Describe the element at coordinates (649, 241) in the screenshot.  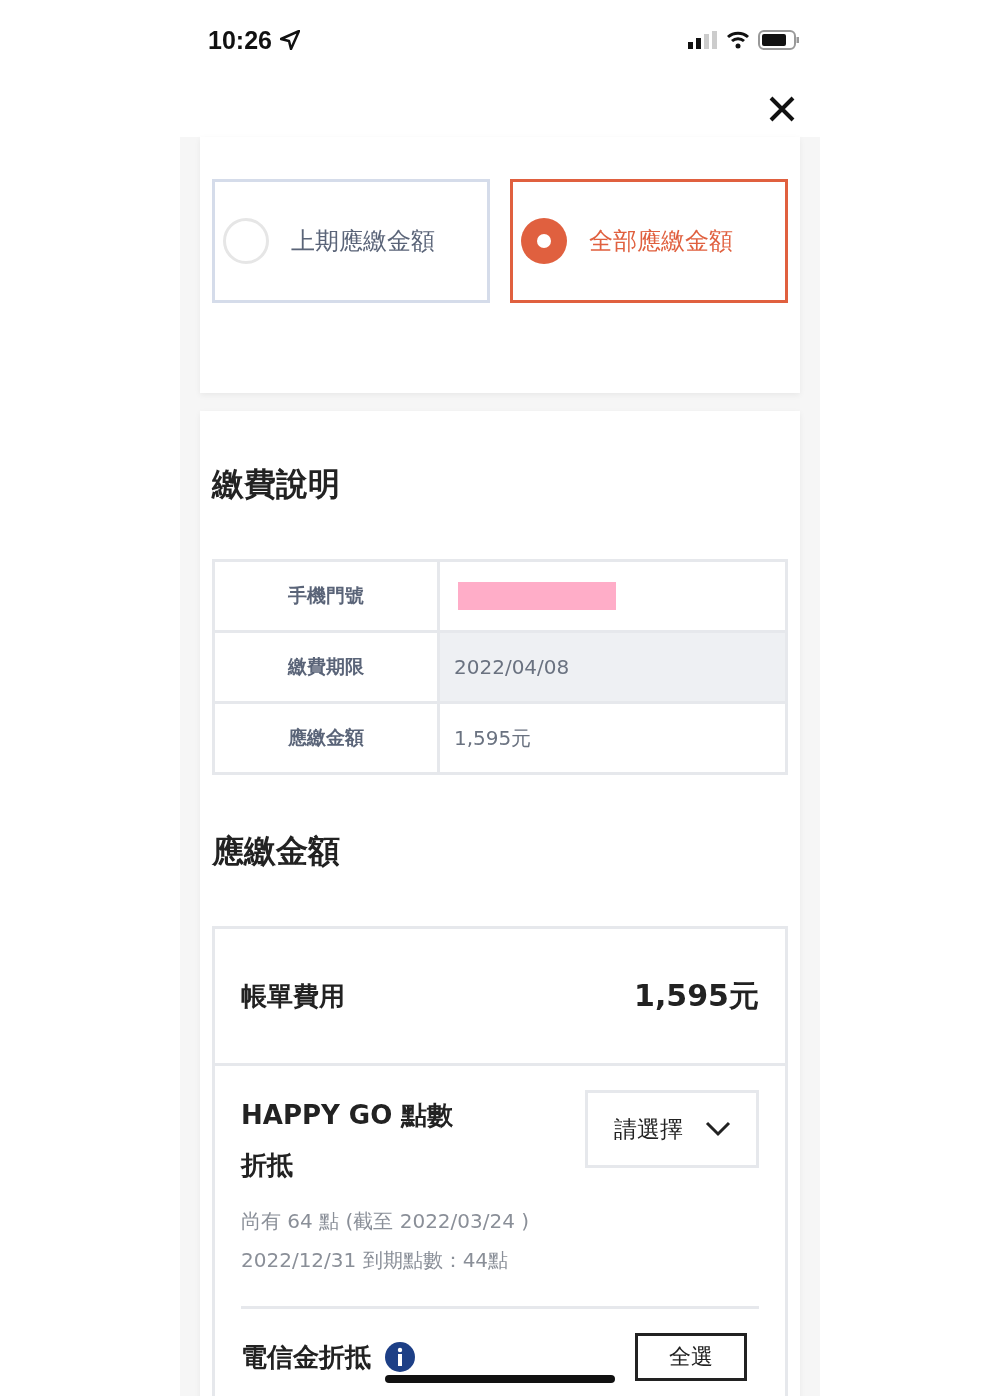
I see `bill-option: 全部應繳金額` at that location.